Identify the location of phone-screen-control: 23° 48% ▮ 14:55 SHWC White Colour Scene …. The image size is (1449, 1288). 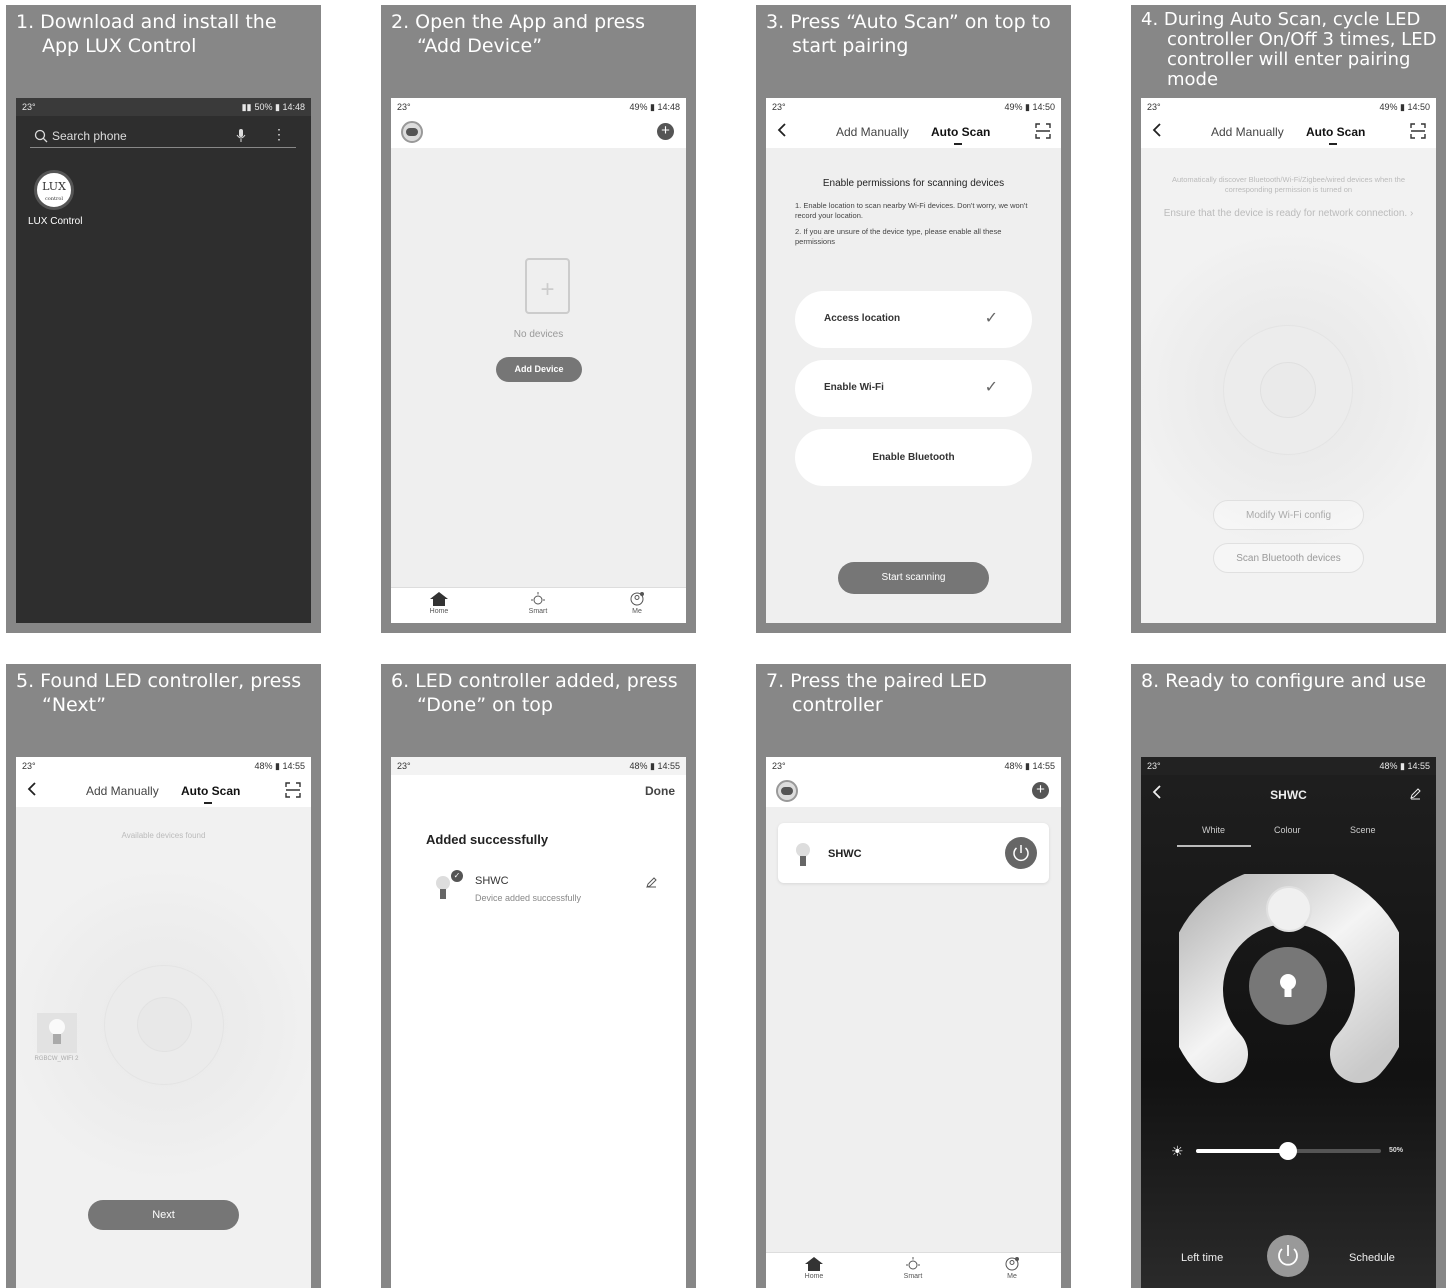
(1288, 1022).